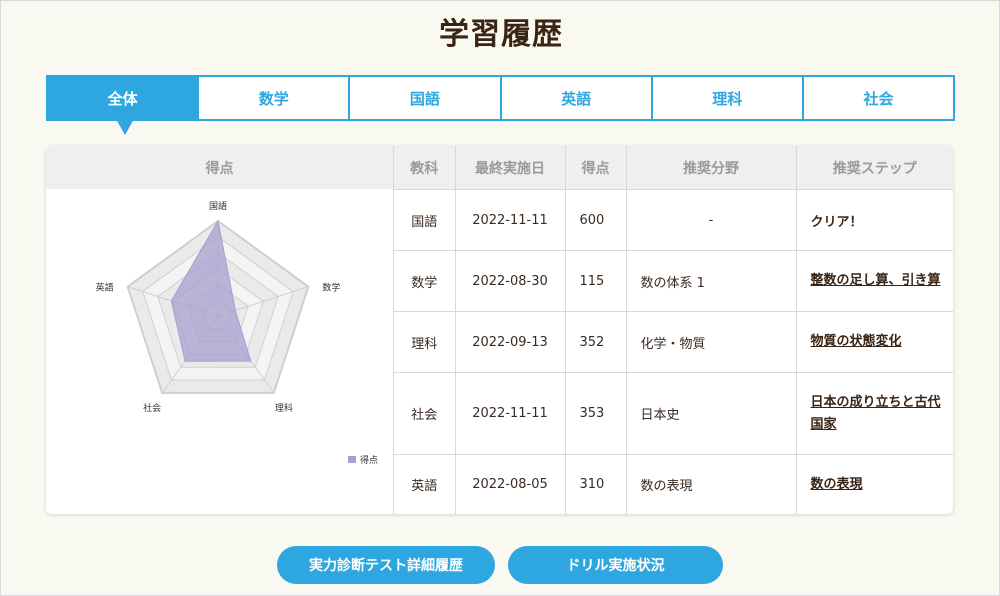  Describe the element at coordinates (424, 220) in the screenshot. I see `cell-subject: 国語` at that location.